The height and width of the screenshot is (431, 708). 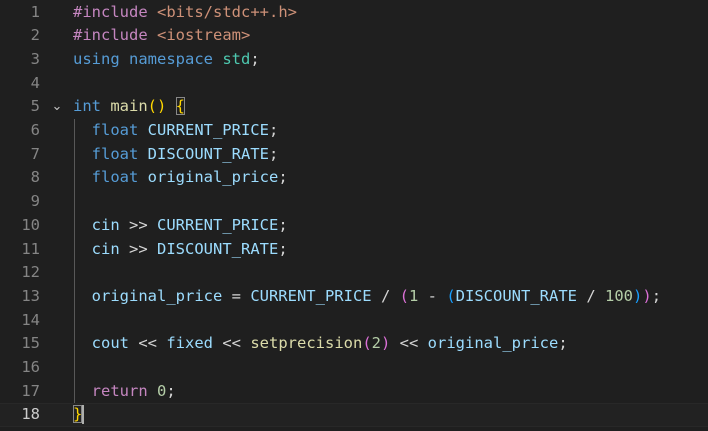 I want to click on line-number: 18, so click(x=30, y=414).